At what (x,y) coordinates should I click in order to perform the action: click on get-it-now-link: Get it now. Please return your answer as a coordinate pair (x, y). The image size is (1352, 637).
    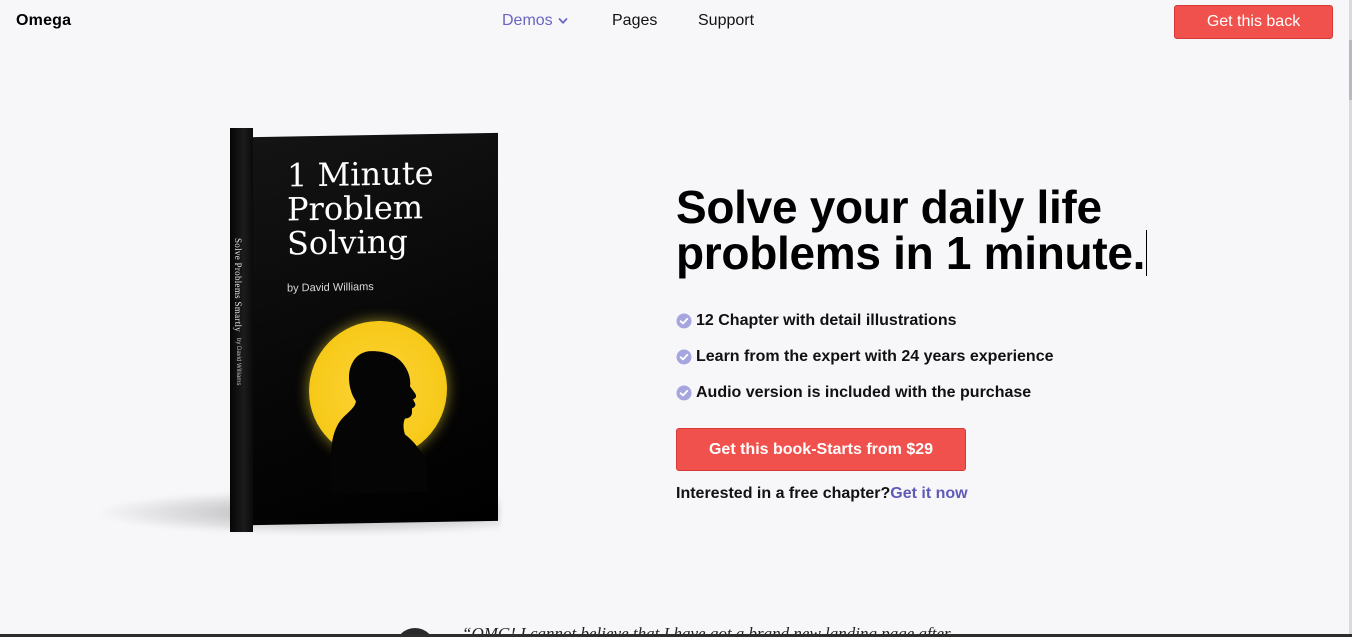
    Looking at the image, I should click on (928, 493).